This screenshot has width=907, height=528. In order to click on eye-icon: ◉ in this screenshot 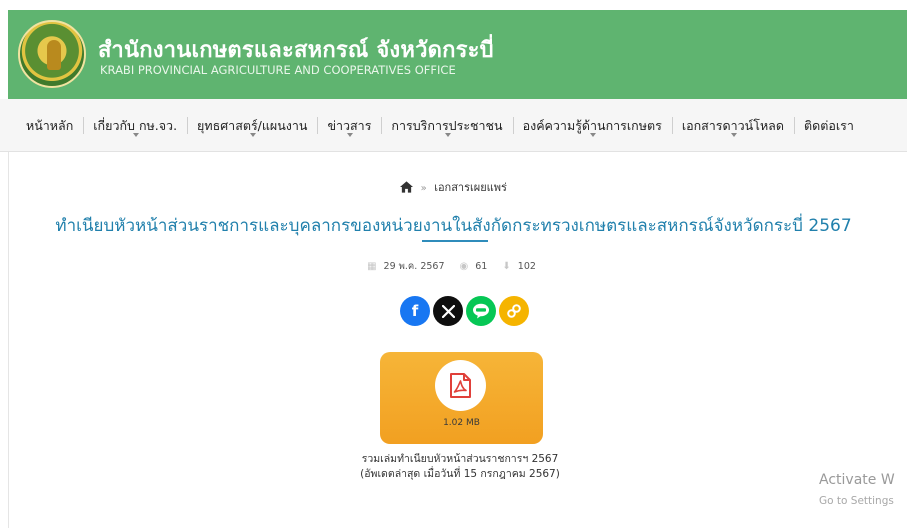, I will do `click(464, 266)`.